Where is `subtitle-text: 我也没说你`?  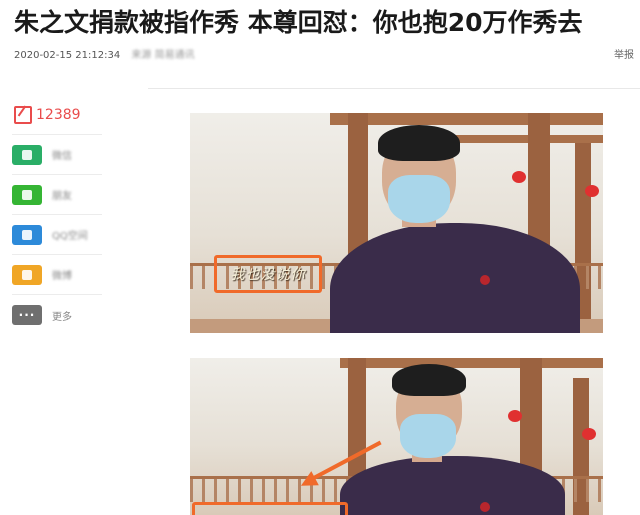
subtitle-text: 我也没说你 is located at coordinates (268, 275).